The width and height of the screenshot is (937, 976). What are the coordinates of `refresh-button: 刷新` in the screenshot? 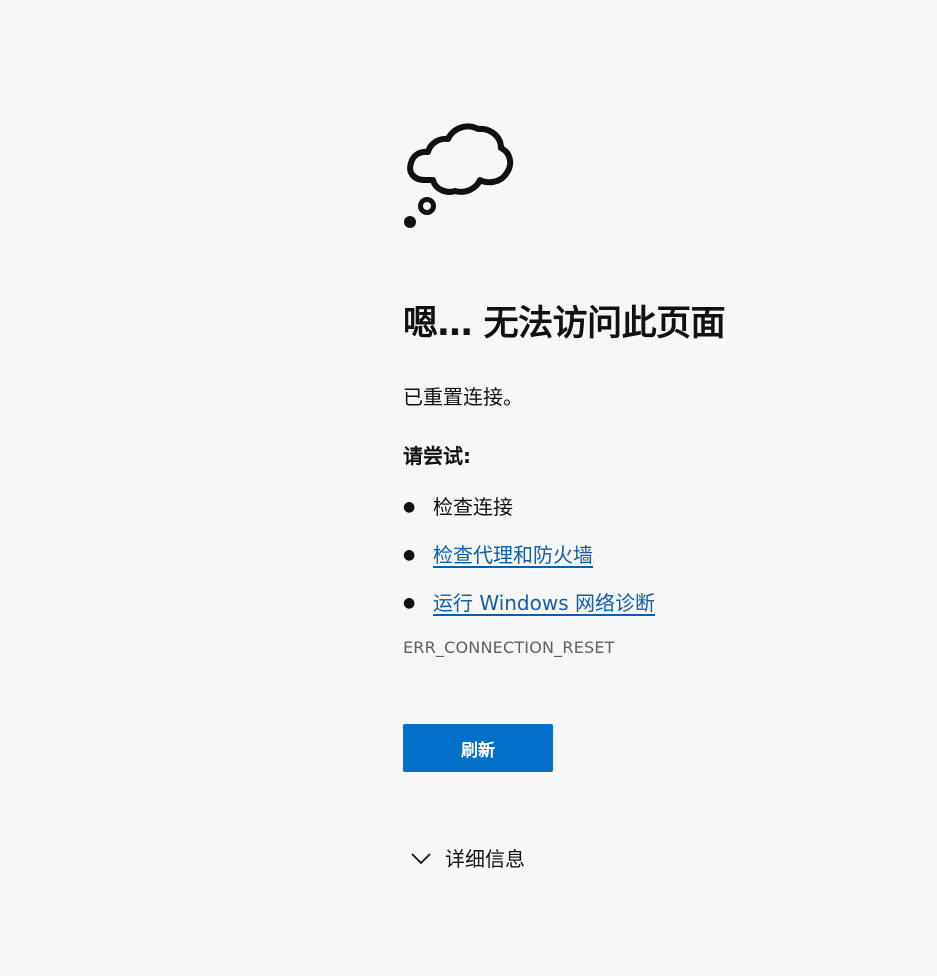 It's located at (478, 748).